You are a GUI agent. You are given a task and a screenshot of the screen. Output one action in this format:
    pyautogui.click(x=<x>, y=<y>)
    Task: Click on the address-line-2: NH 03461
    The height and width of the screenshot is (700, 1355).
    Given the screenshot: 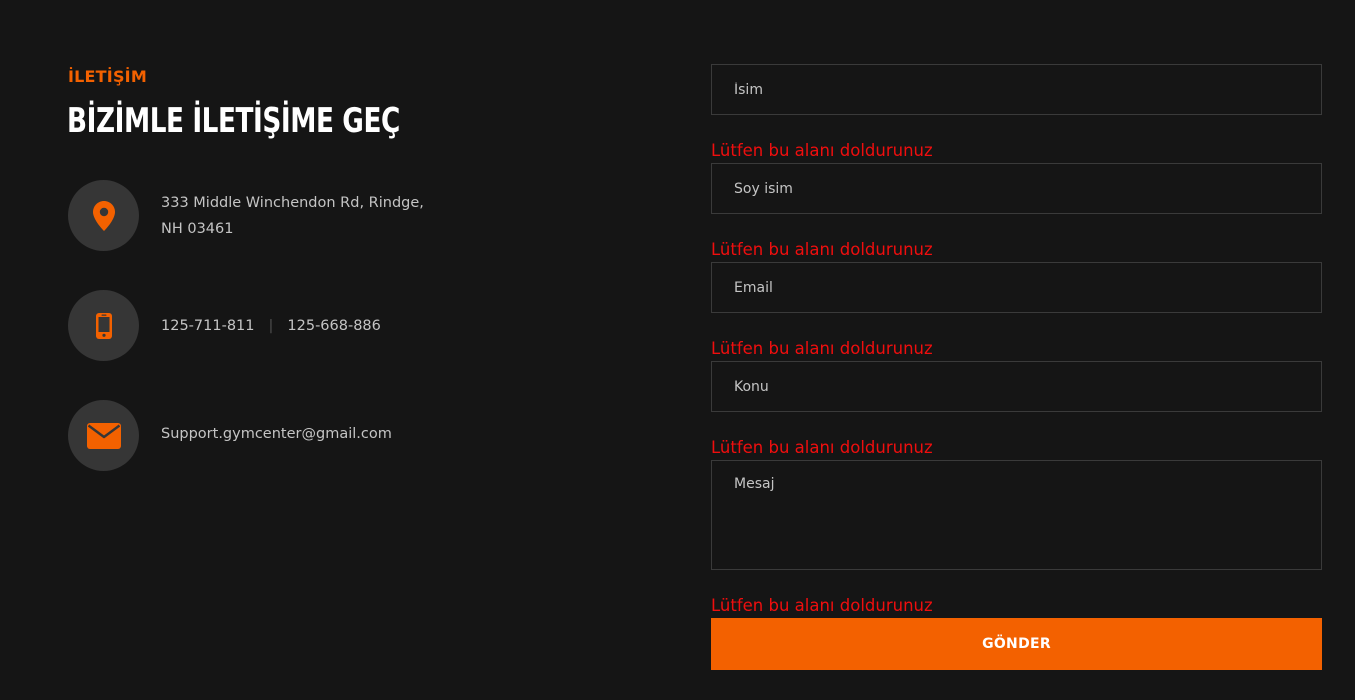 What is the action you would take?
    pyautogui.click(x=197, y=229)
    